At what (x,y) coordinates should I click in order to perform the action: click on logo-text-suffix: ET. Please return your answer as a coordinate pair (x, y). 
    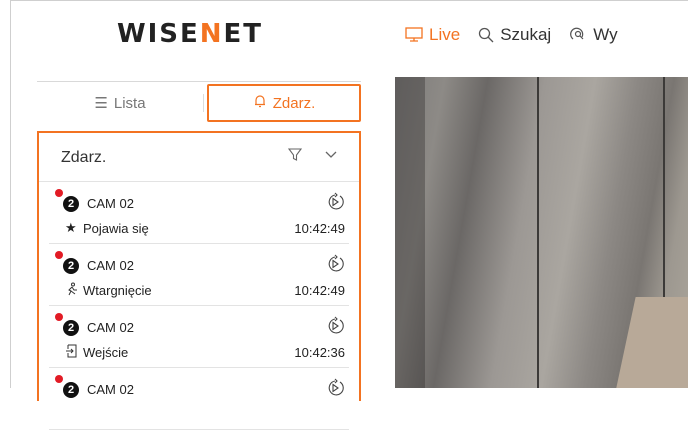
    Looking at the image, I should click on (243, 34).